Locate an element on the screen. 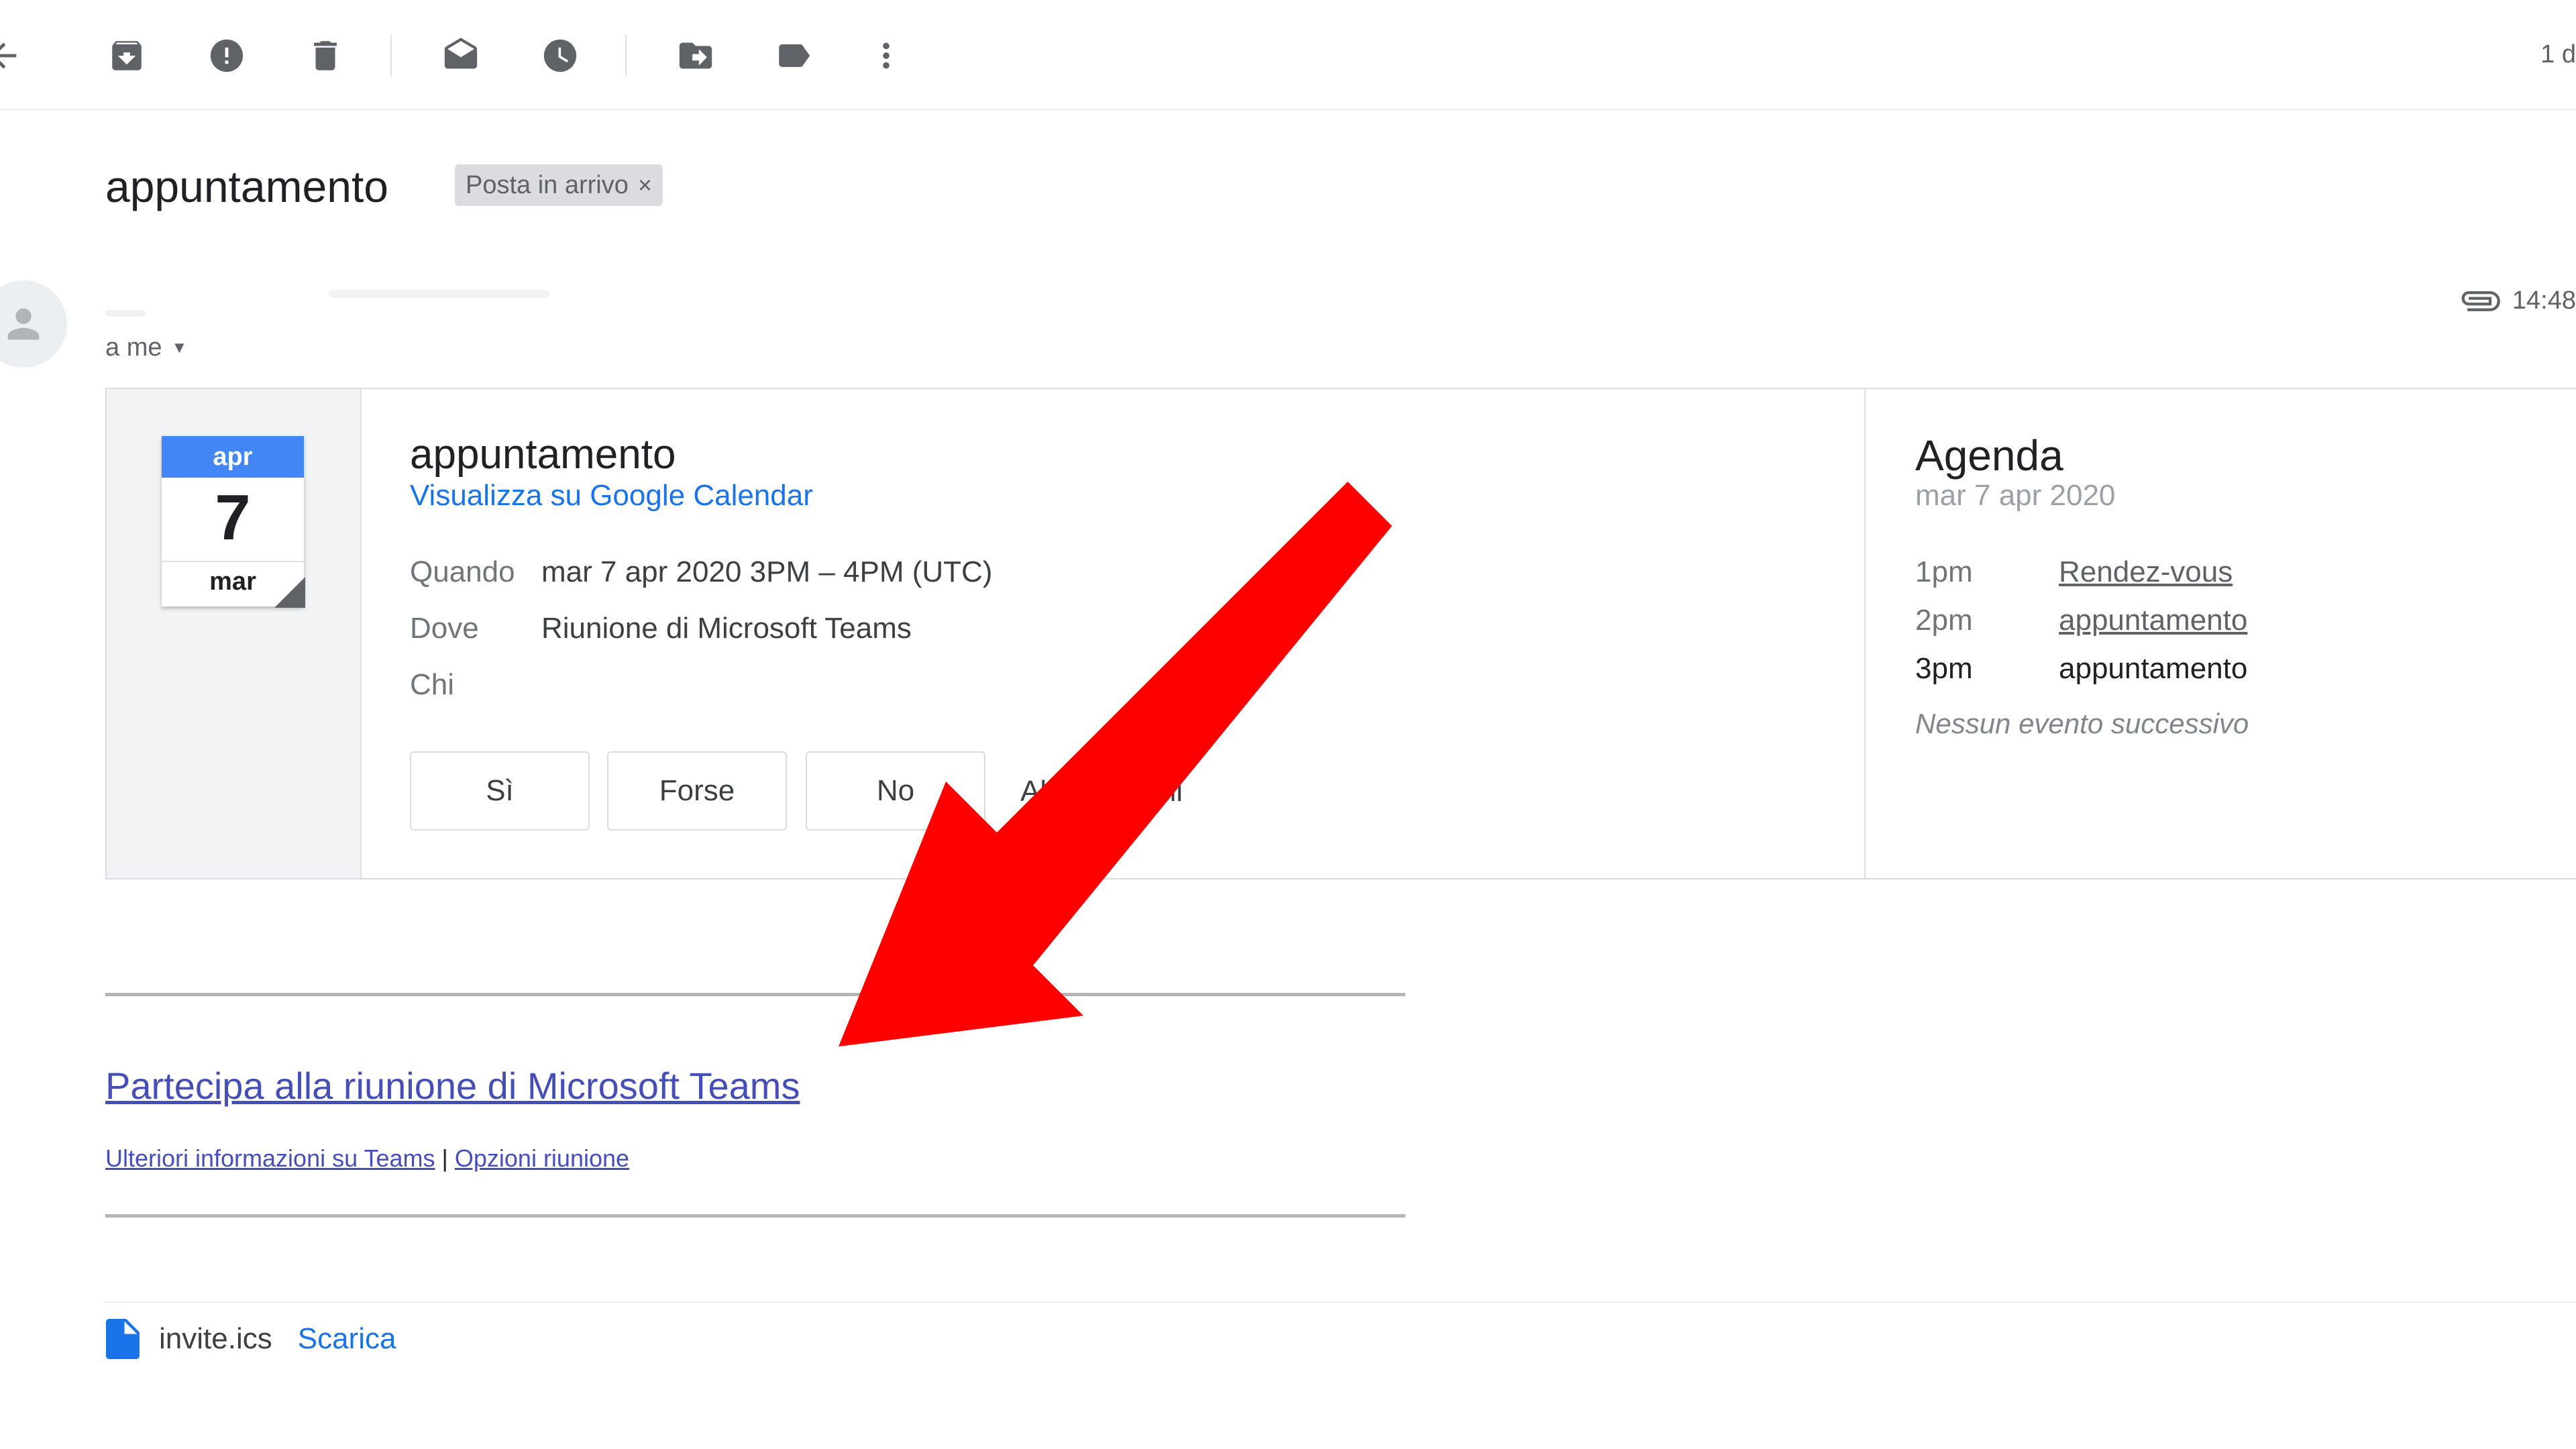 Image resolution: width=2576 pixels, height=1449 pixels. attachment-divider is located at coordinates (1340, 1302).